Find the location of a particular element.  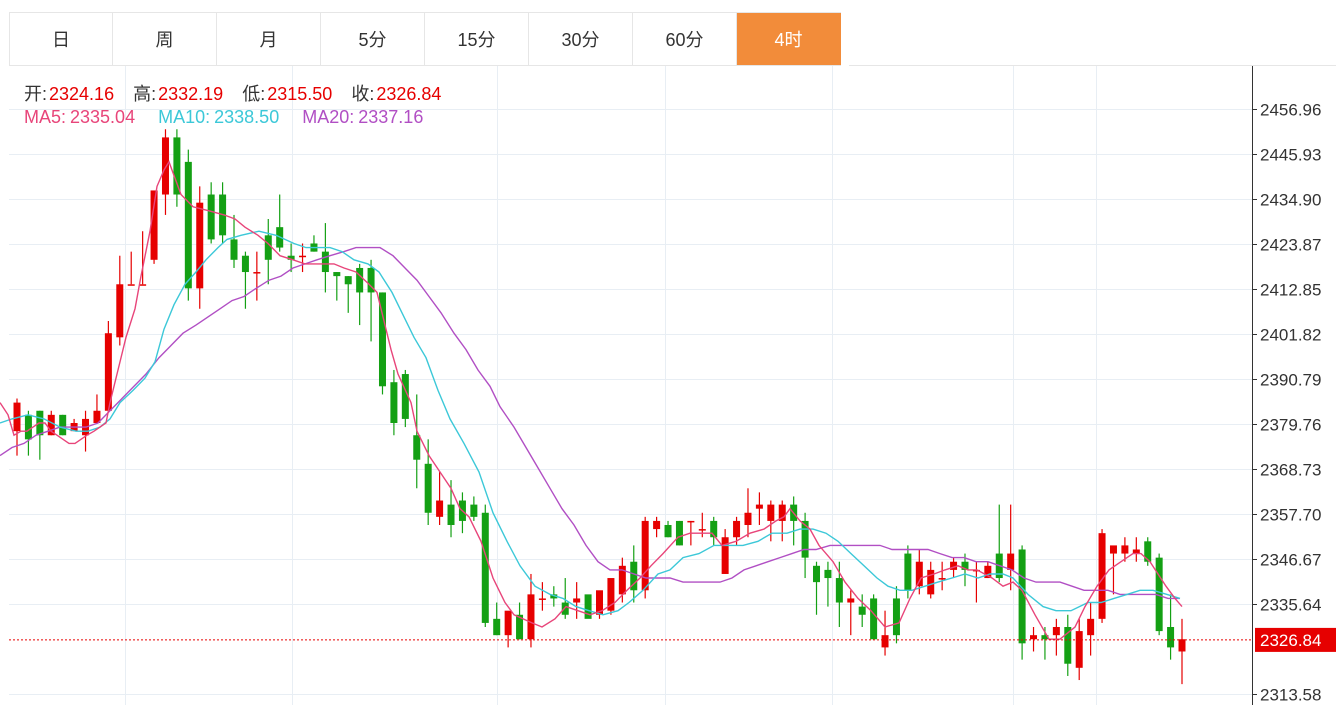

ma10-value: 2338.50 is located at coordinates (247, 117).